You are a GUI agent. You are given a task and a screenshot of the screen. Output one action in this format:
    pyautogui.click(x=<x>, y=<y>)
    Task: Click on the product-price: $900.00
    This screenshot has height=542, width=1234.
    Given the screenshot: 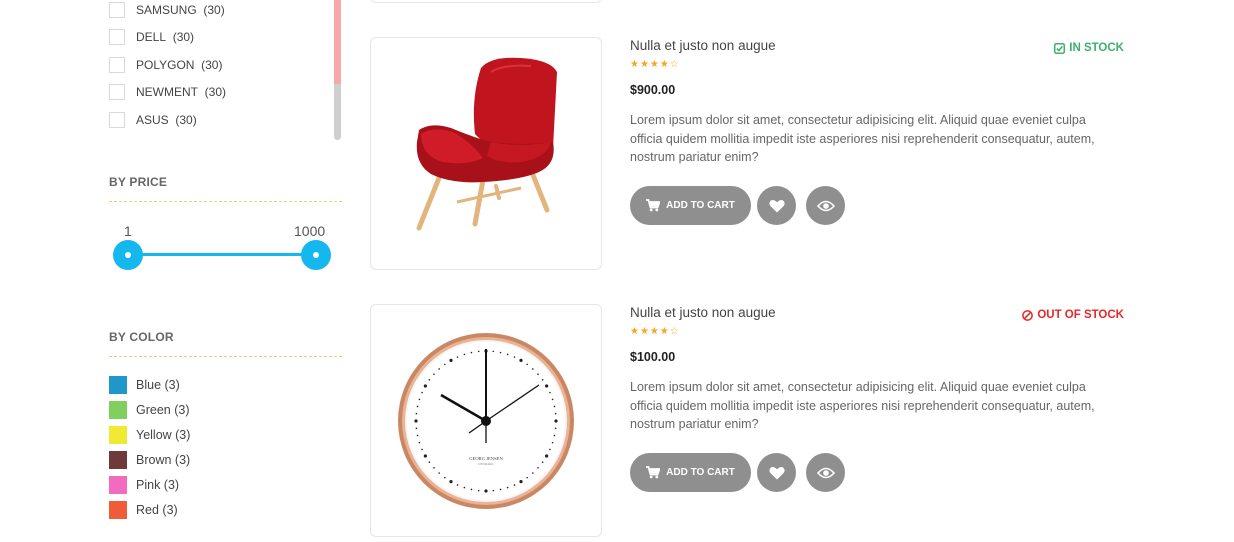 What is the action you would take?
    pyautogui.click(x=653, y=90)
    